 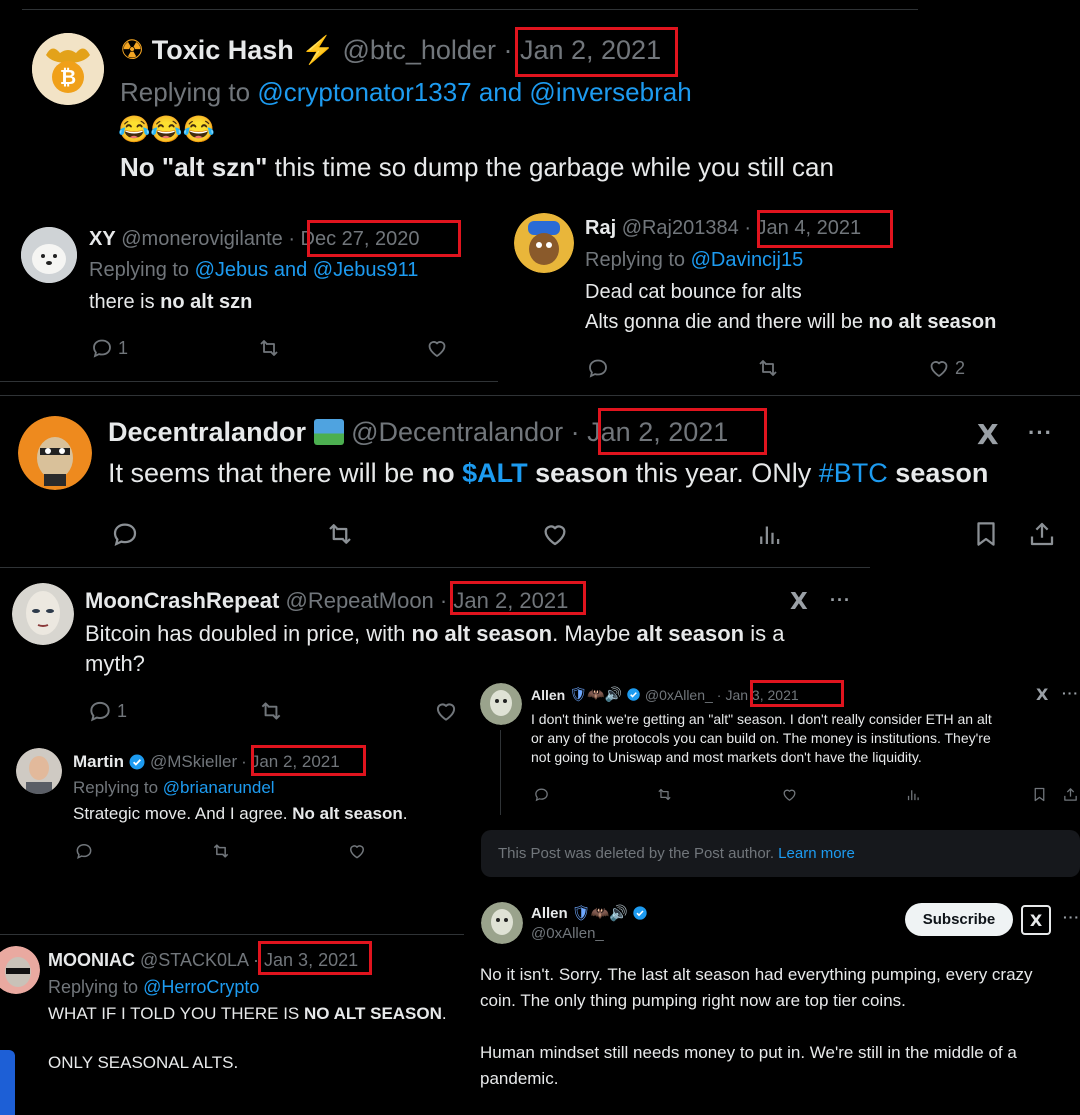 I want to click on author-name: MOONIAC, so click(x=91, y=960).